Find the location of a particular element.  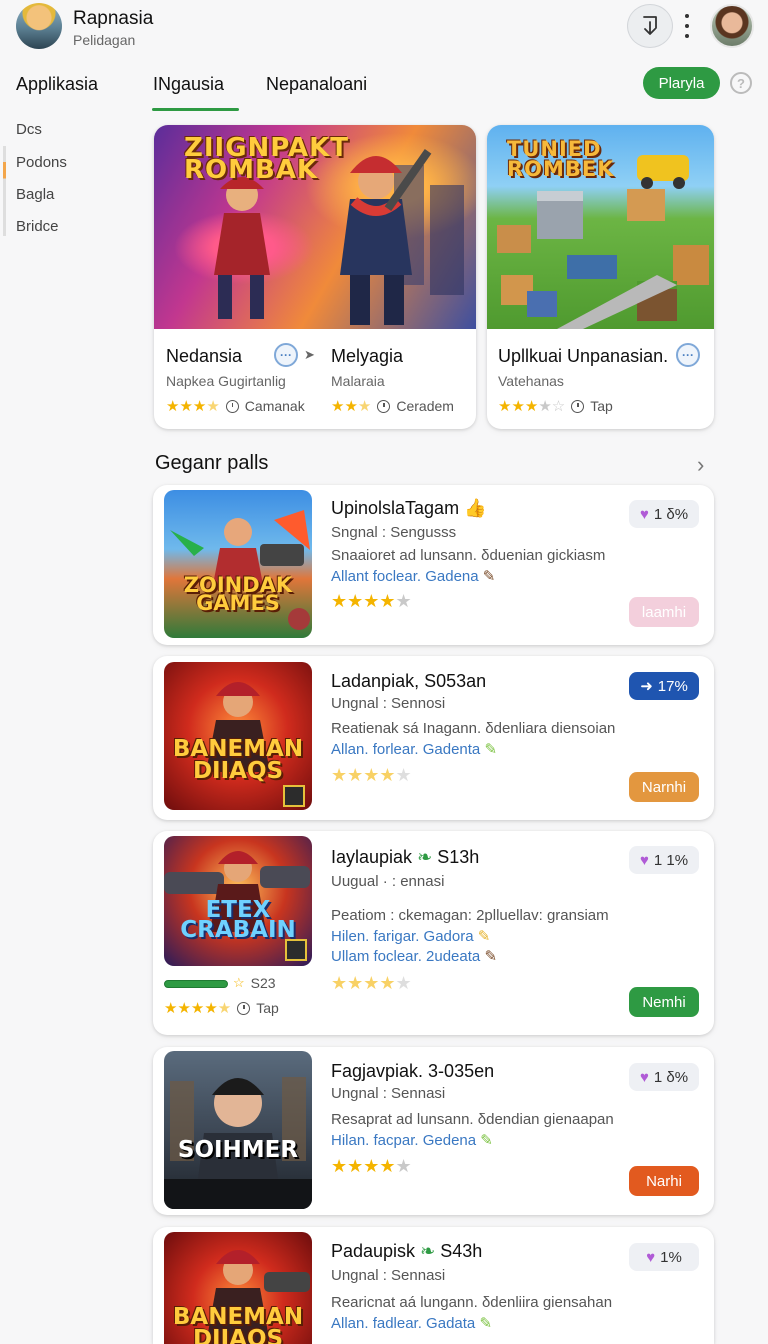

action-button: Narnhi is located at coordinates (664, 787).